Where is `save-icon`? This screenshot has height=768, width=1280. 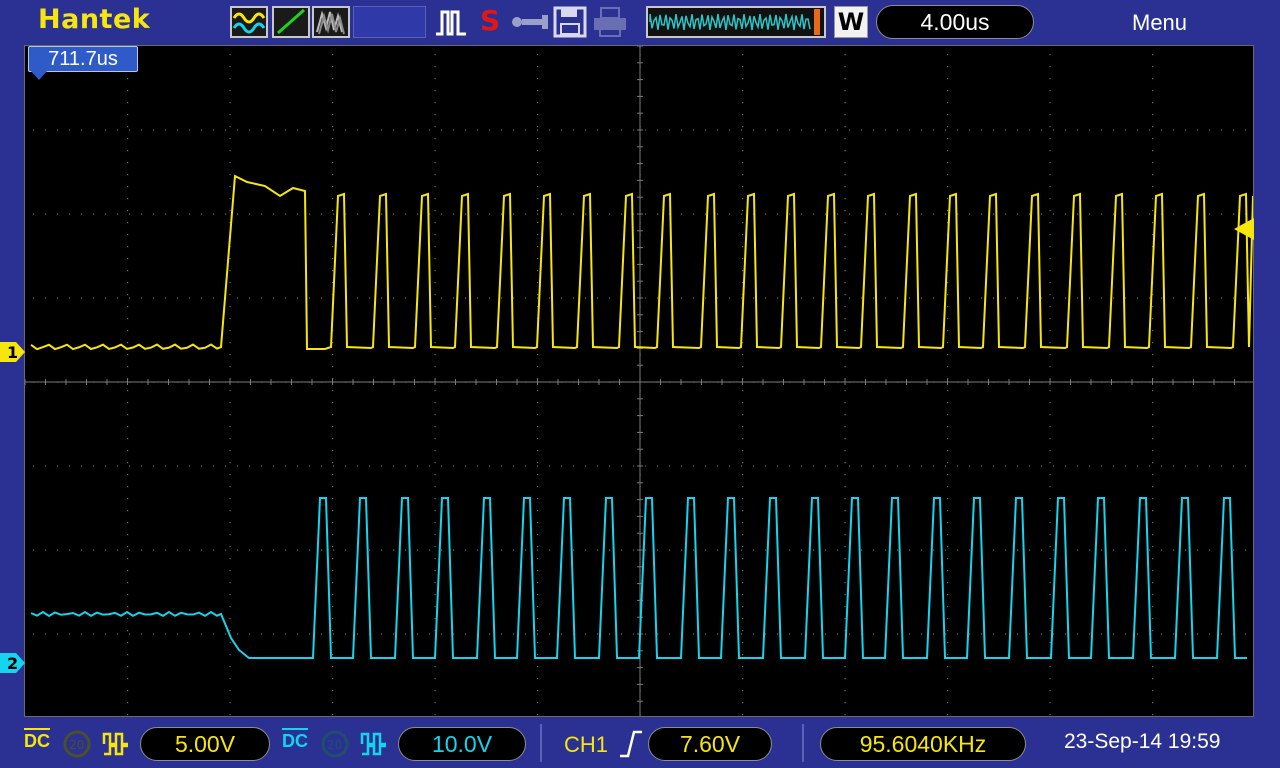 save-icon is located at coordinates (570, 22).